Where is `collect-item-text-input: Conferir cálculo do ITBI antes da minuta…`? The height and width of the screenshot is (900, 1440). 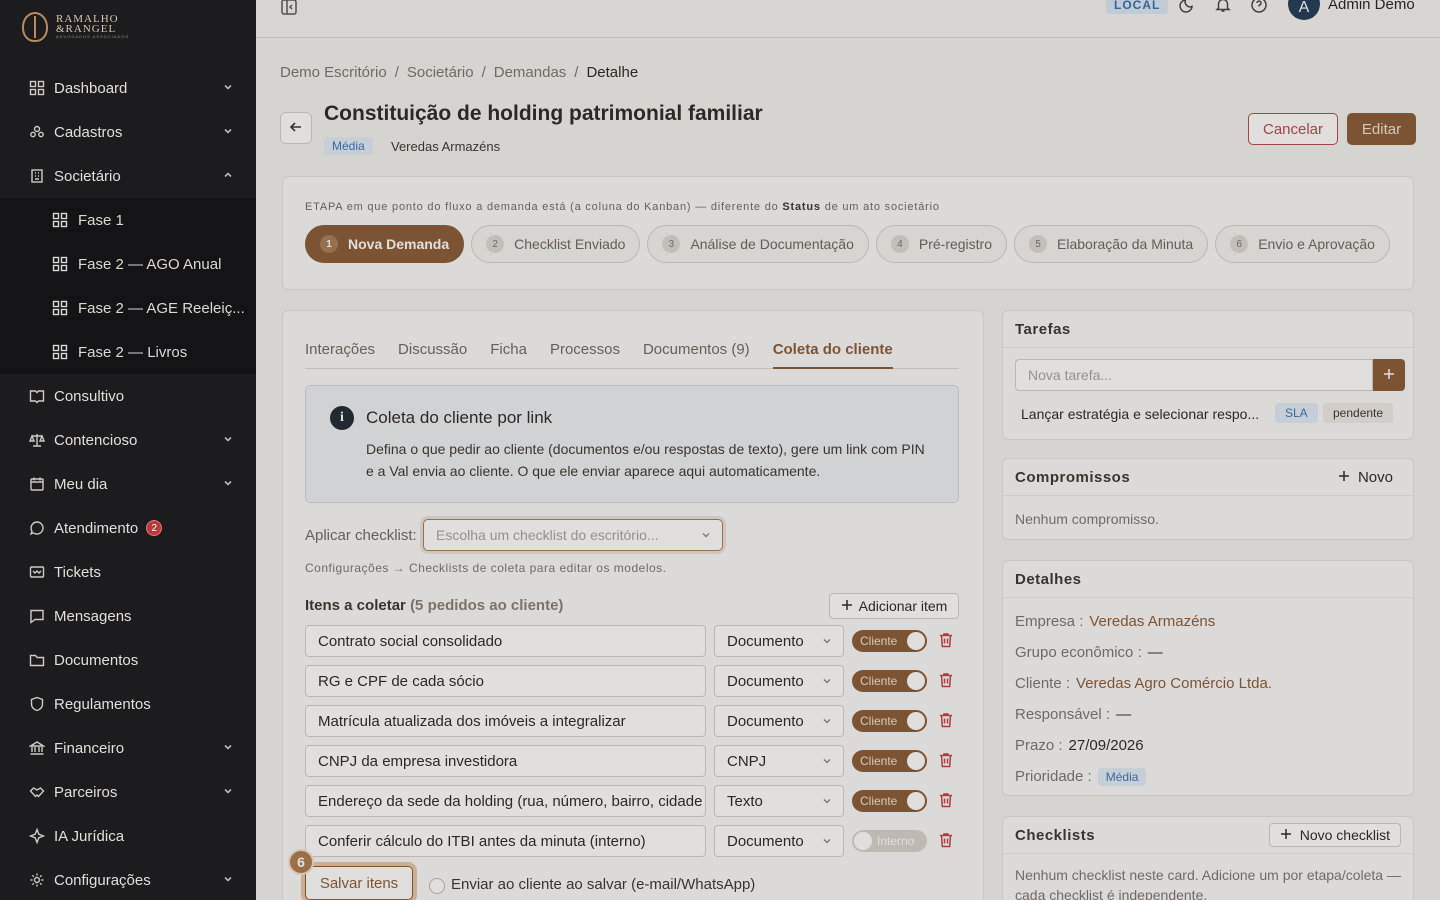 collect-item-text-input: Conferir cálculo do ITBI antes da minuta… is located at coordinates (505, 841).